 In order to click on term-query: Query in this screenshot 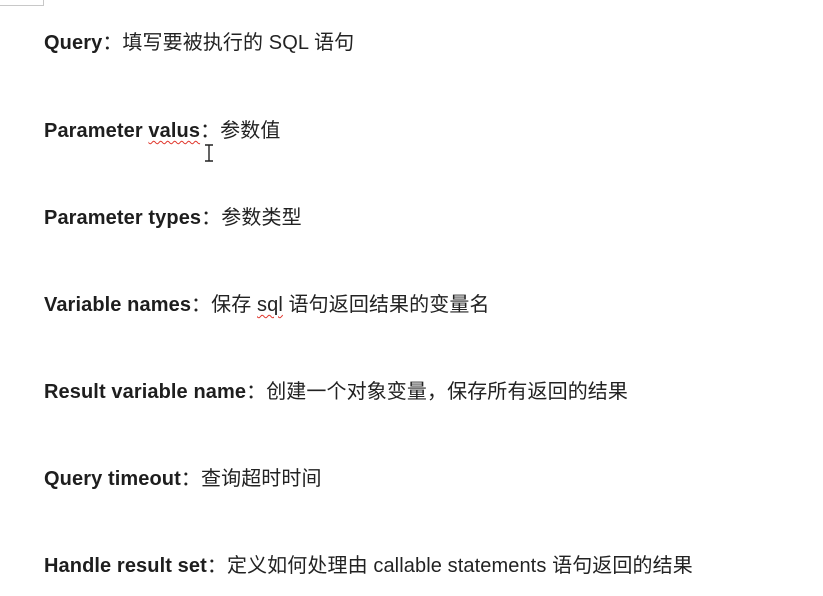, I will do `click(73, 43)`.